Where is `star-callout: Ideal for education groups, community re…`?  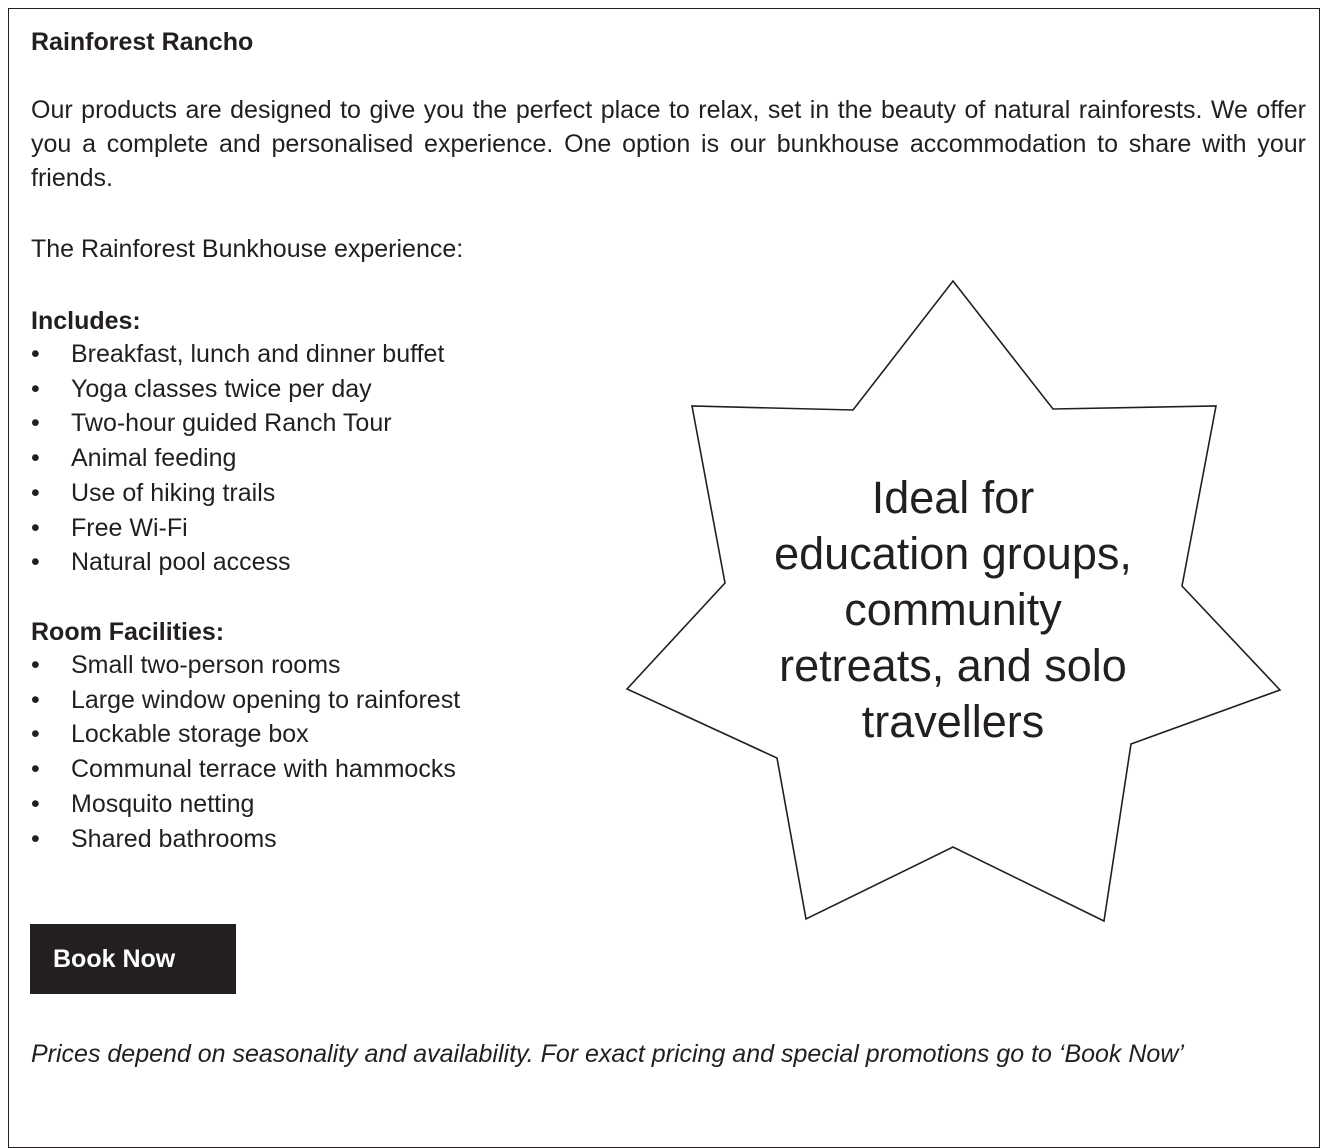 star-callout: Ideal for education groups, community re… is located at coordinates (953, 610).